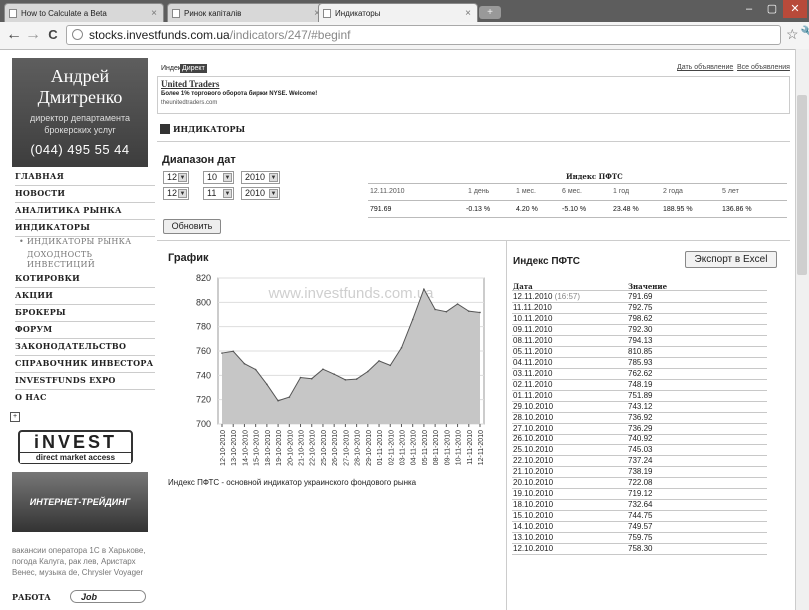 Image resolution: width=809 pixels, height=610 pixels. I want to click on nav-about: О НАС, so click(85, 397).